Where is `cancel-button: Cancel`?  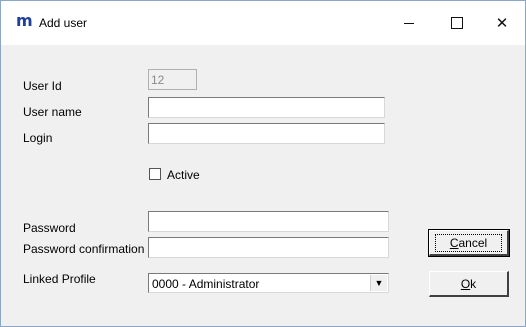 cancel-button: Cancel is located at coordinates (469, 243).